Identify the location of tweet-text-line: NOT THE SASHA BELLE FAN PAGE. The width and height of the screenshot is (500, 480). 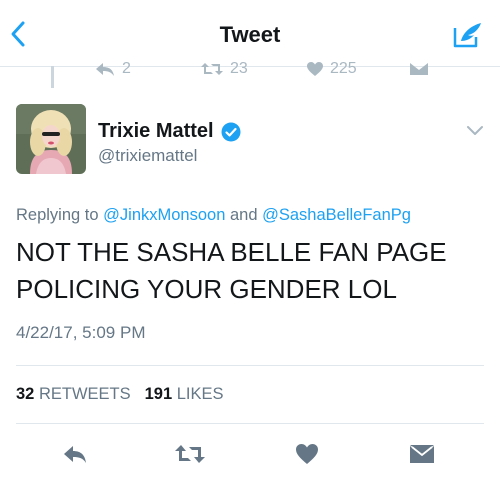
(231, 252).